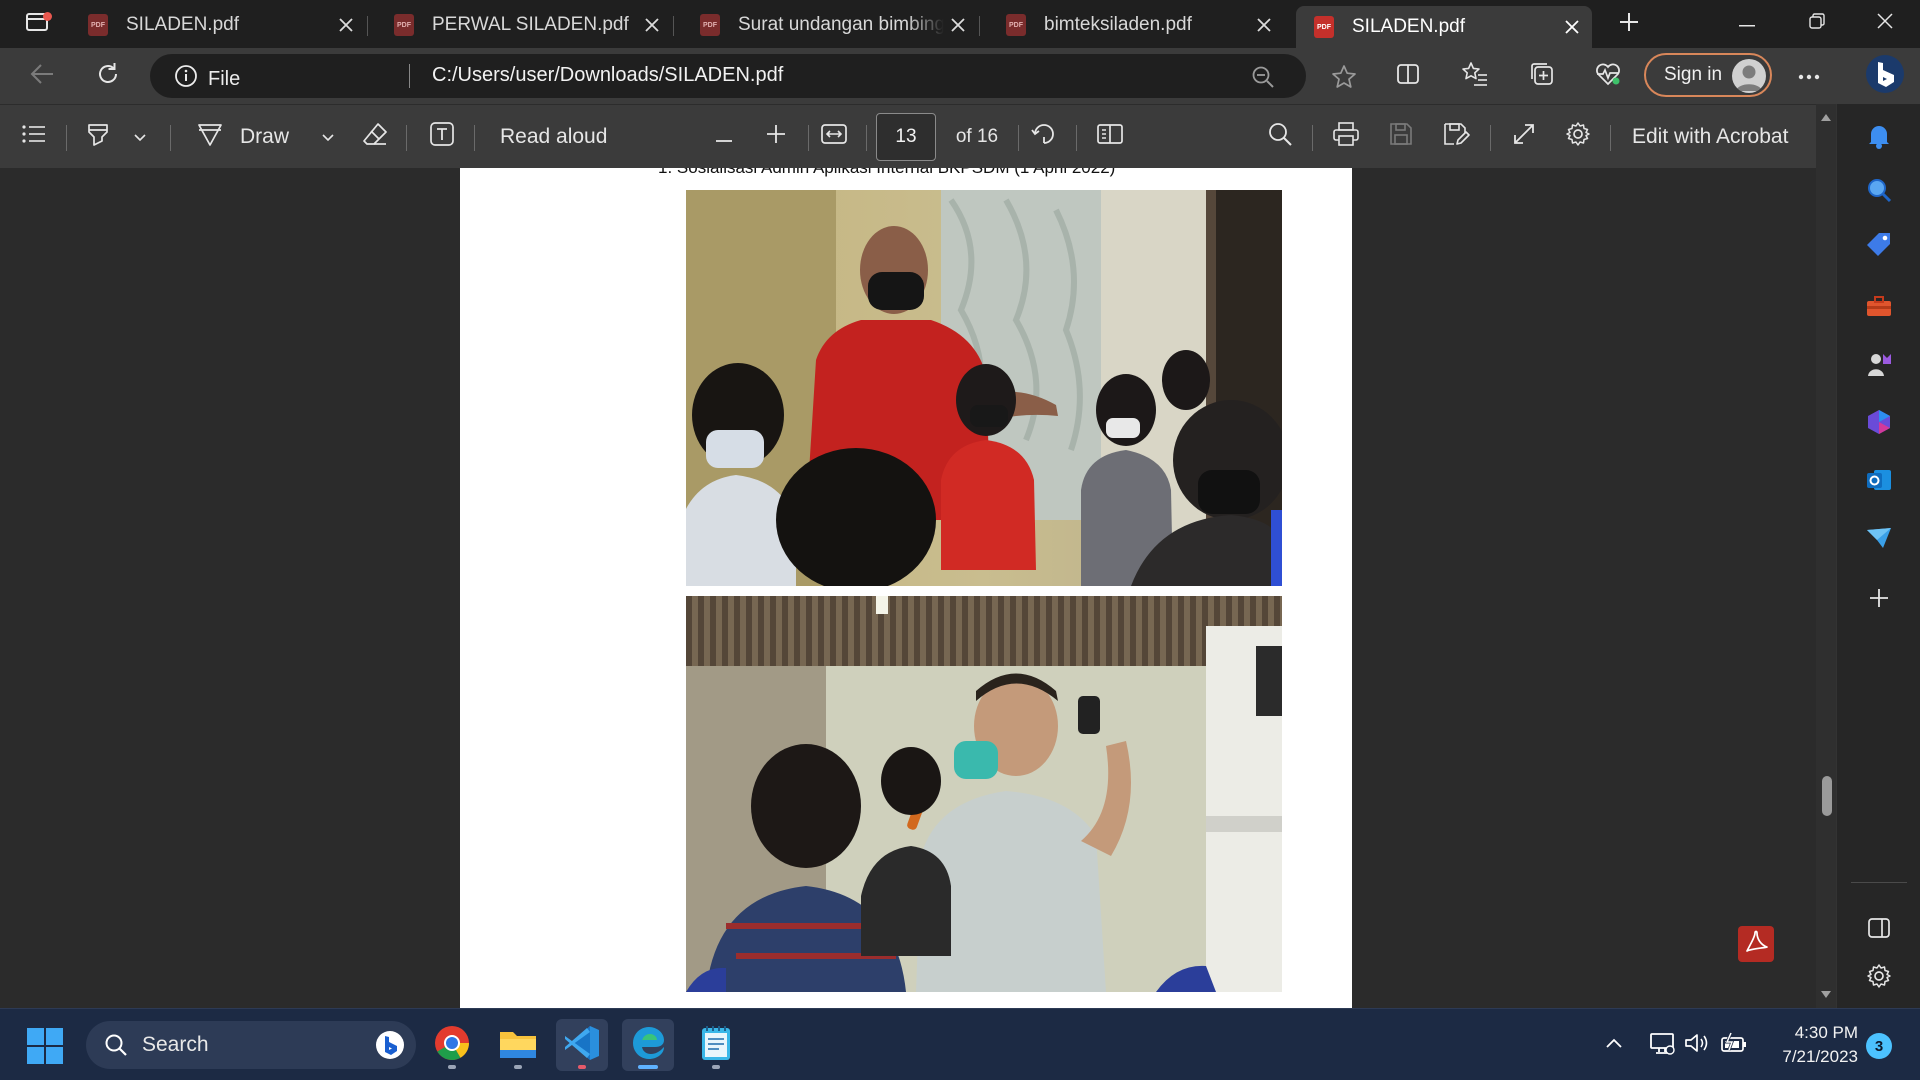  Describe the element at coordinates (1879, 540) in the screenshot. I see `drop-button` at that location.